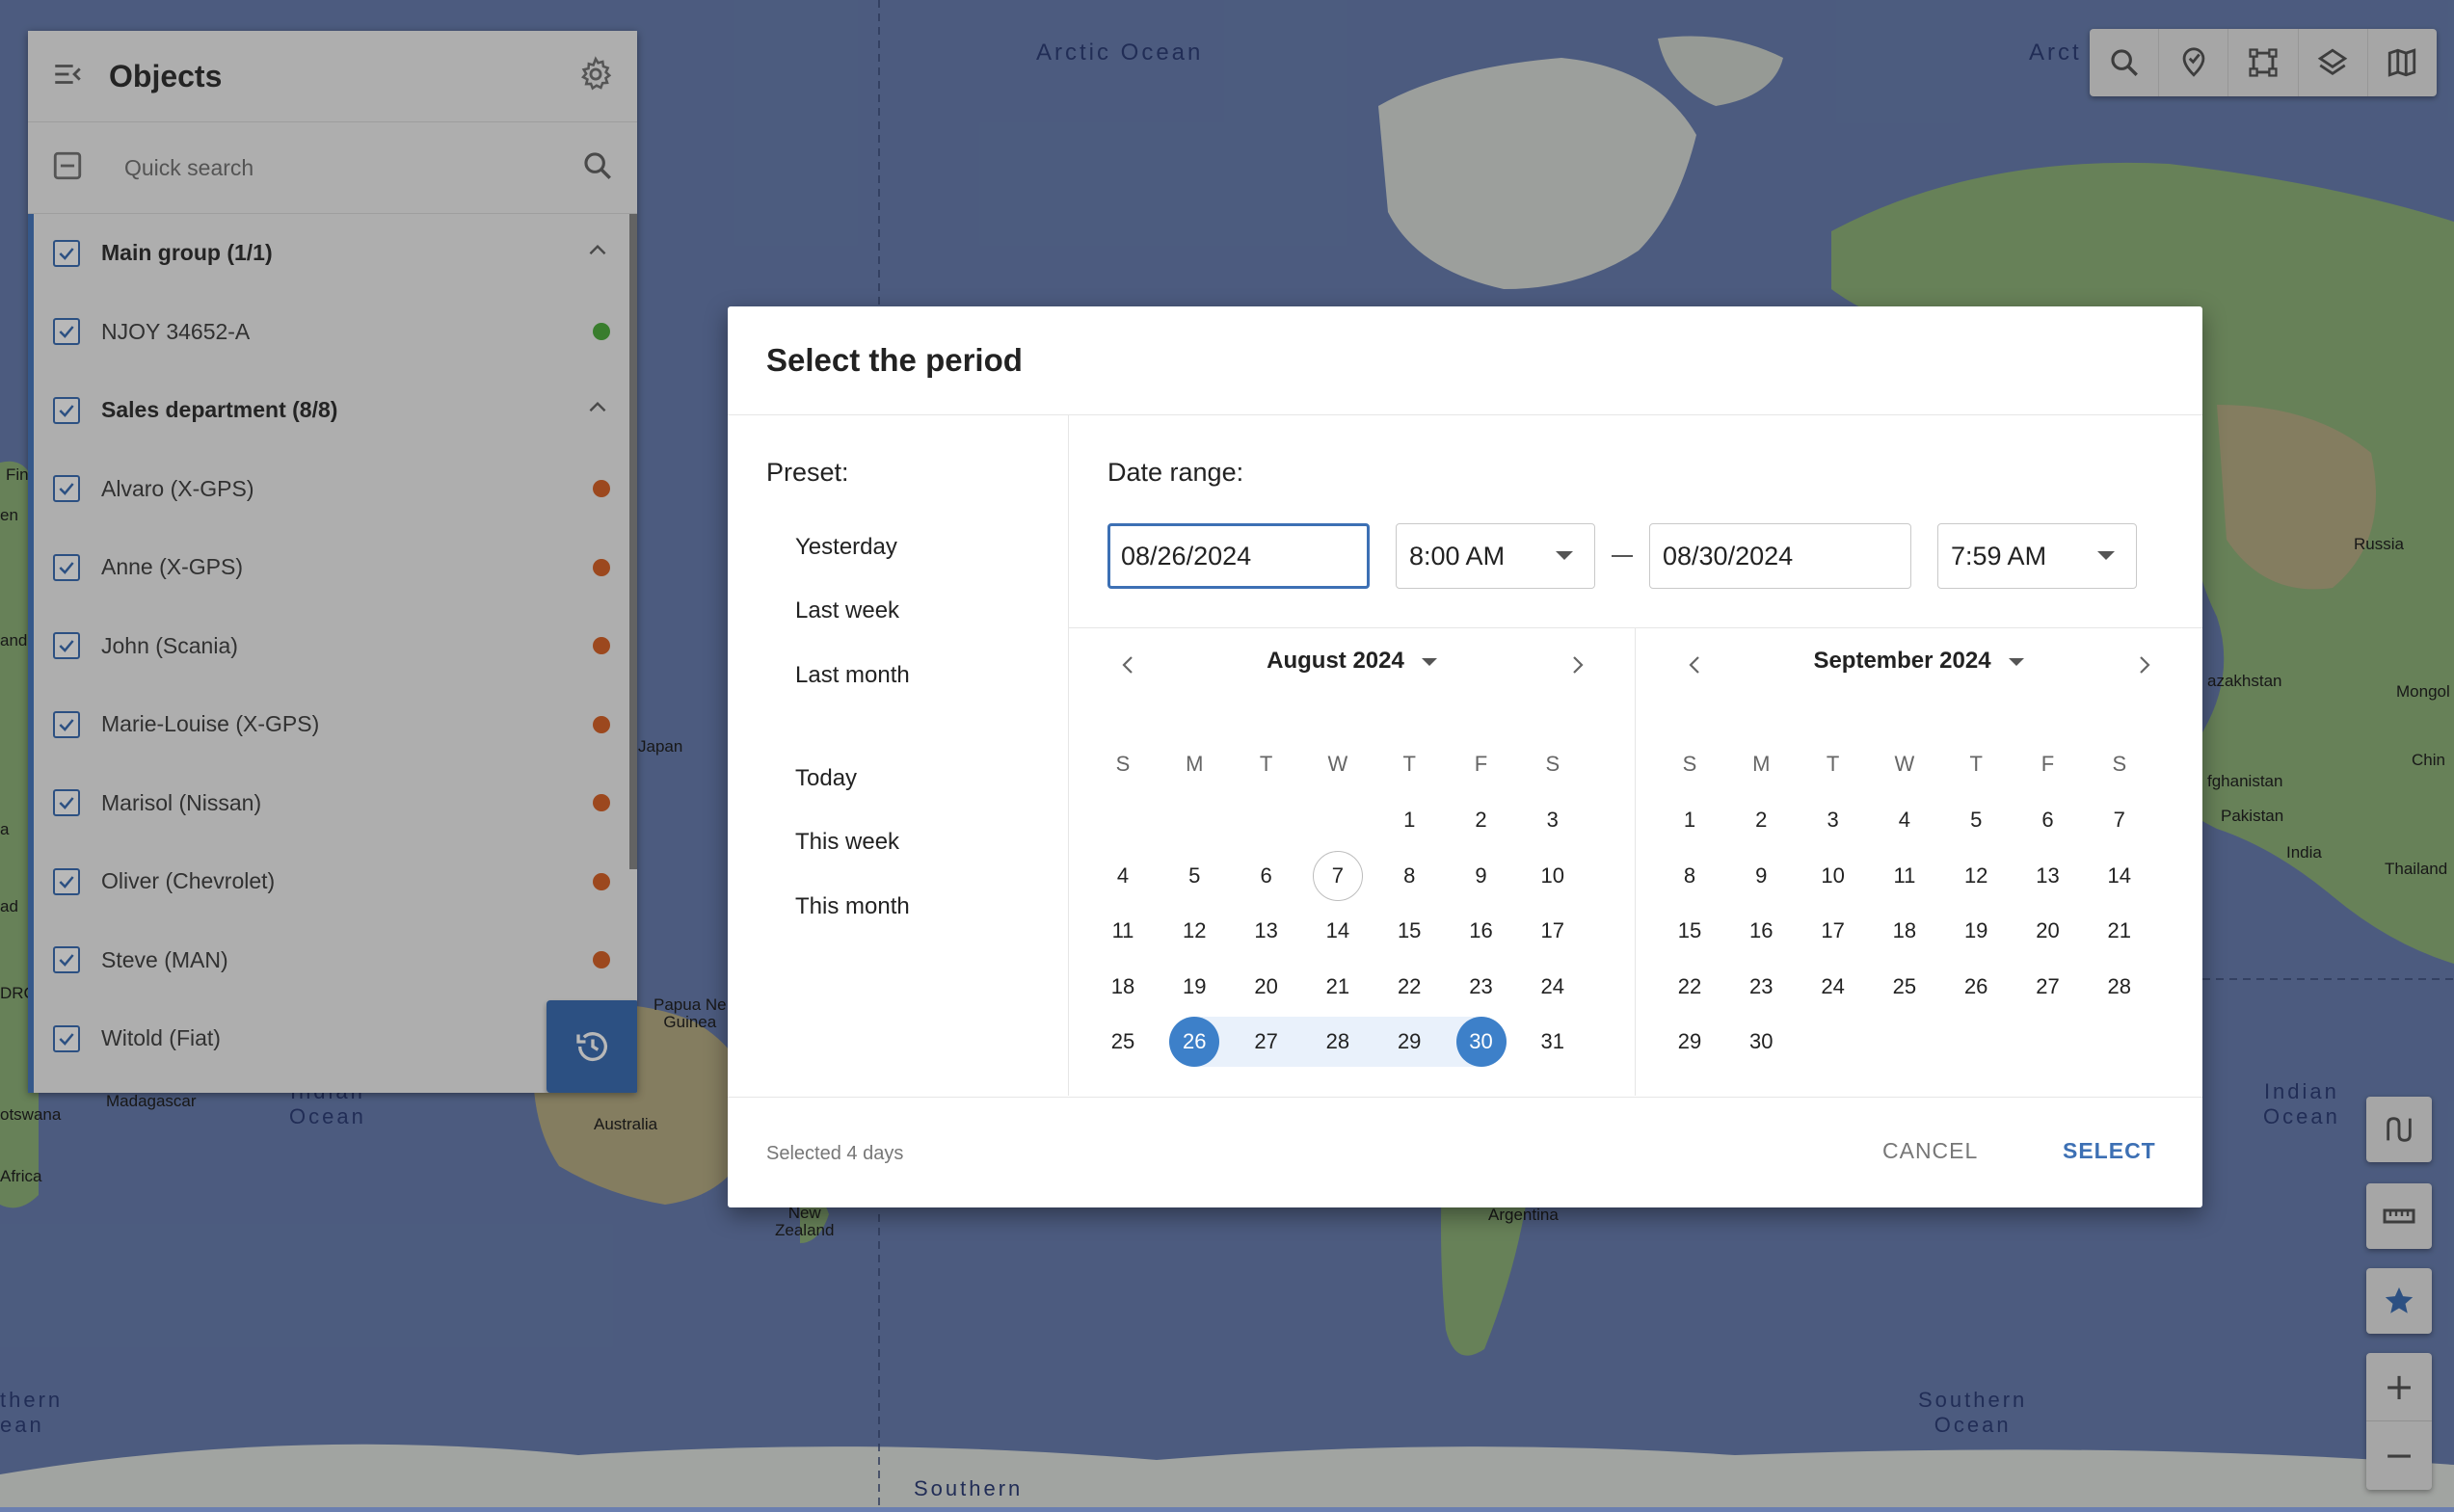  Describe the element at coordinates (1195, 1042) in the screenshot. I see `calendar-day-selected: 26` at that location.